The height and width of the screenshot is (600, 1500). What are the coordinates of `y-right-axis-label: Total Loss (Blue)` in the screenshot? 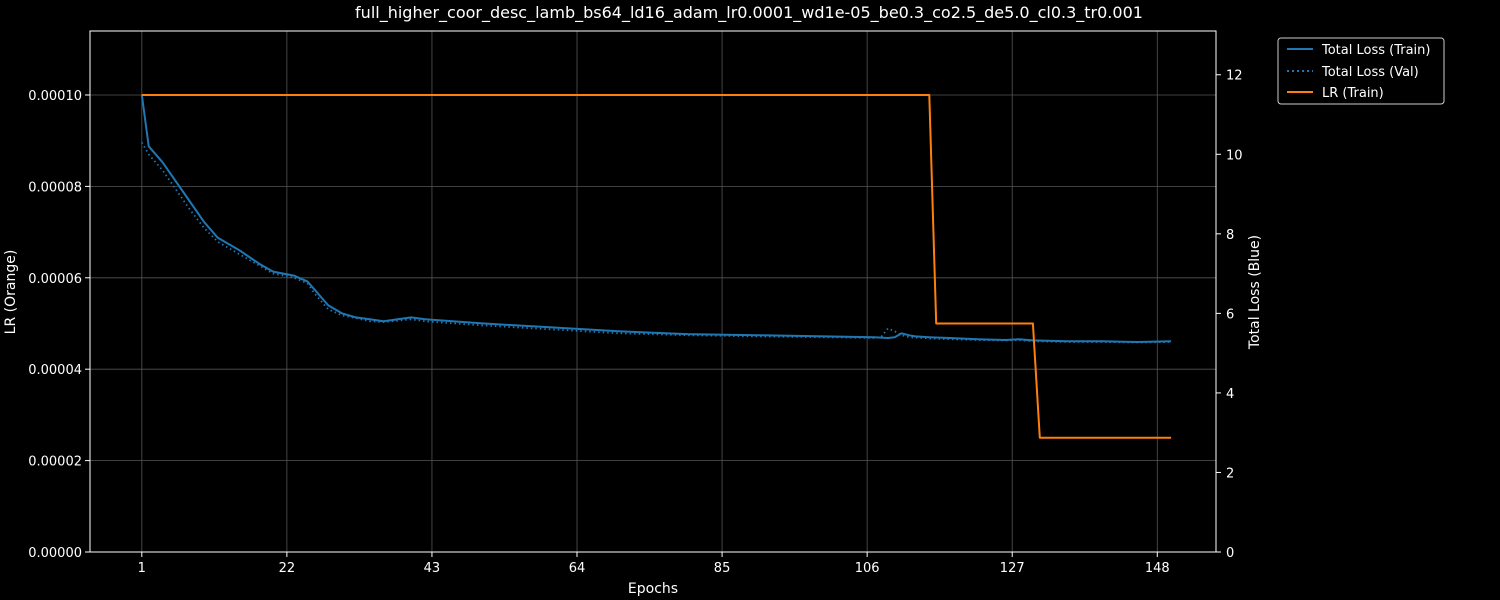 It's located at (1255, 292).